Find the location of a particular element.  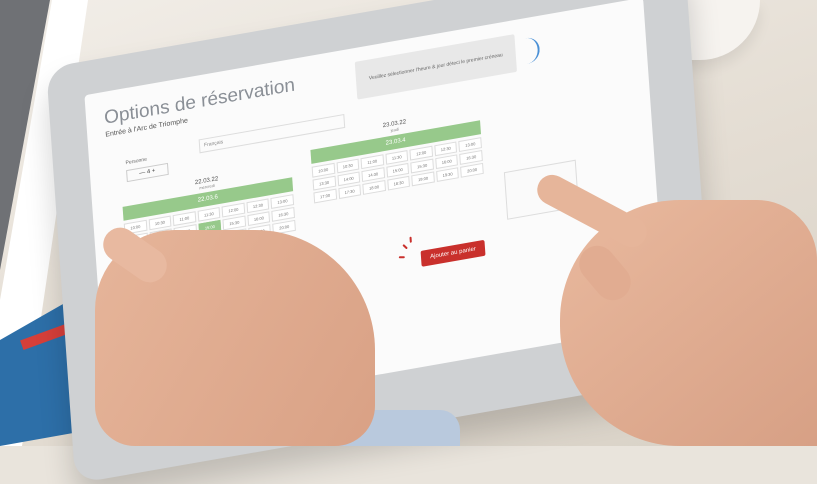

time-slot: 17:00 is located at coordinates (325, 196).